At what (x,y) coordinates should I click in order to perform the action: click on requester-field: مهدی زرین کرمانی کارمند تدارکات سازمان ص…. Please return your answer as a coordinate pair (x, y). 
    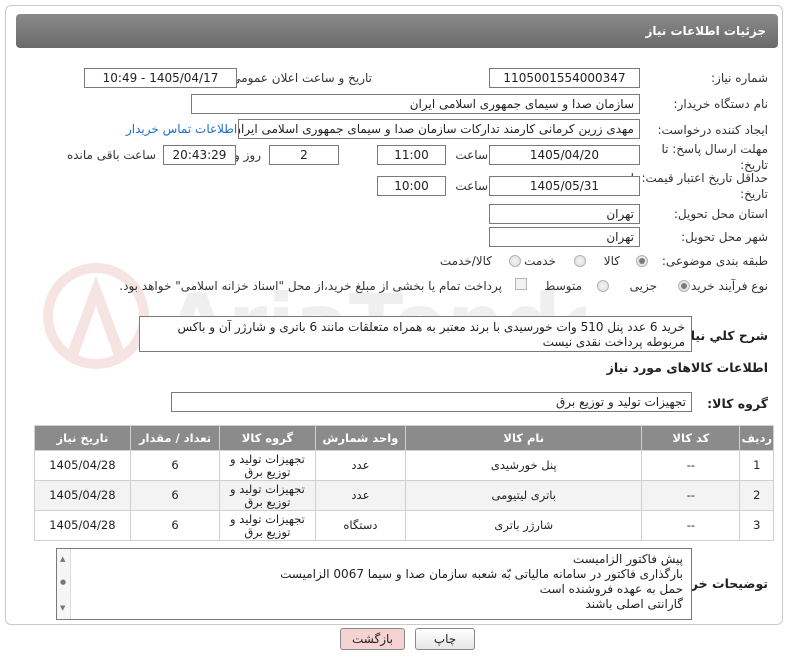
    Looking at the image, I should click on (439, 129).